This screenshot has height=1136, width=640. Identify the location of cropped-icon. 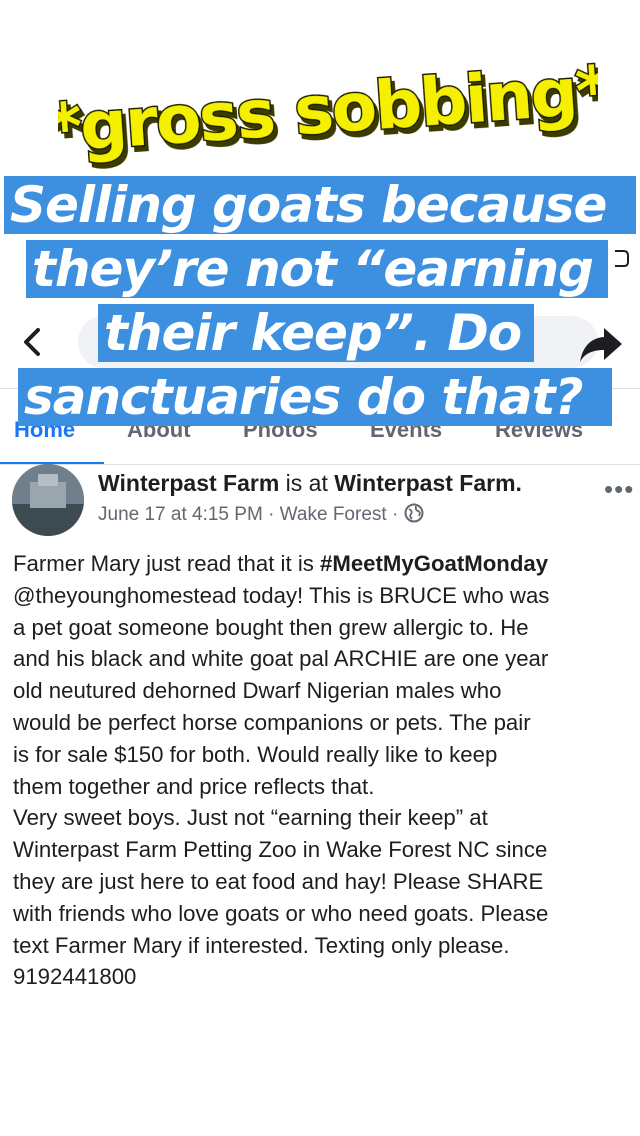
(622, 258).